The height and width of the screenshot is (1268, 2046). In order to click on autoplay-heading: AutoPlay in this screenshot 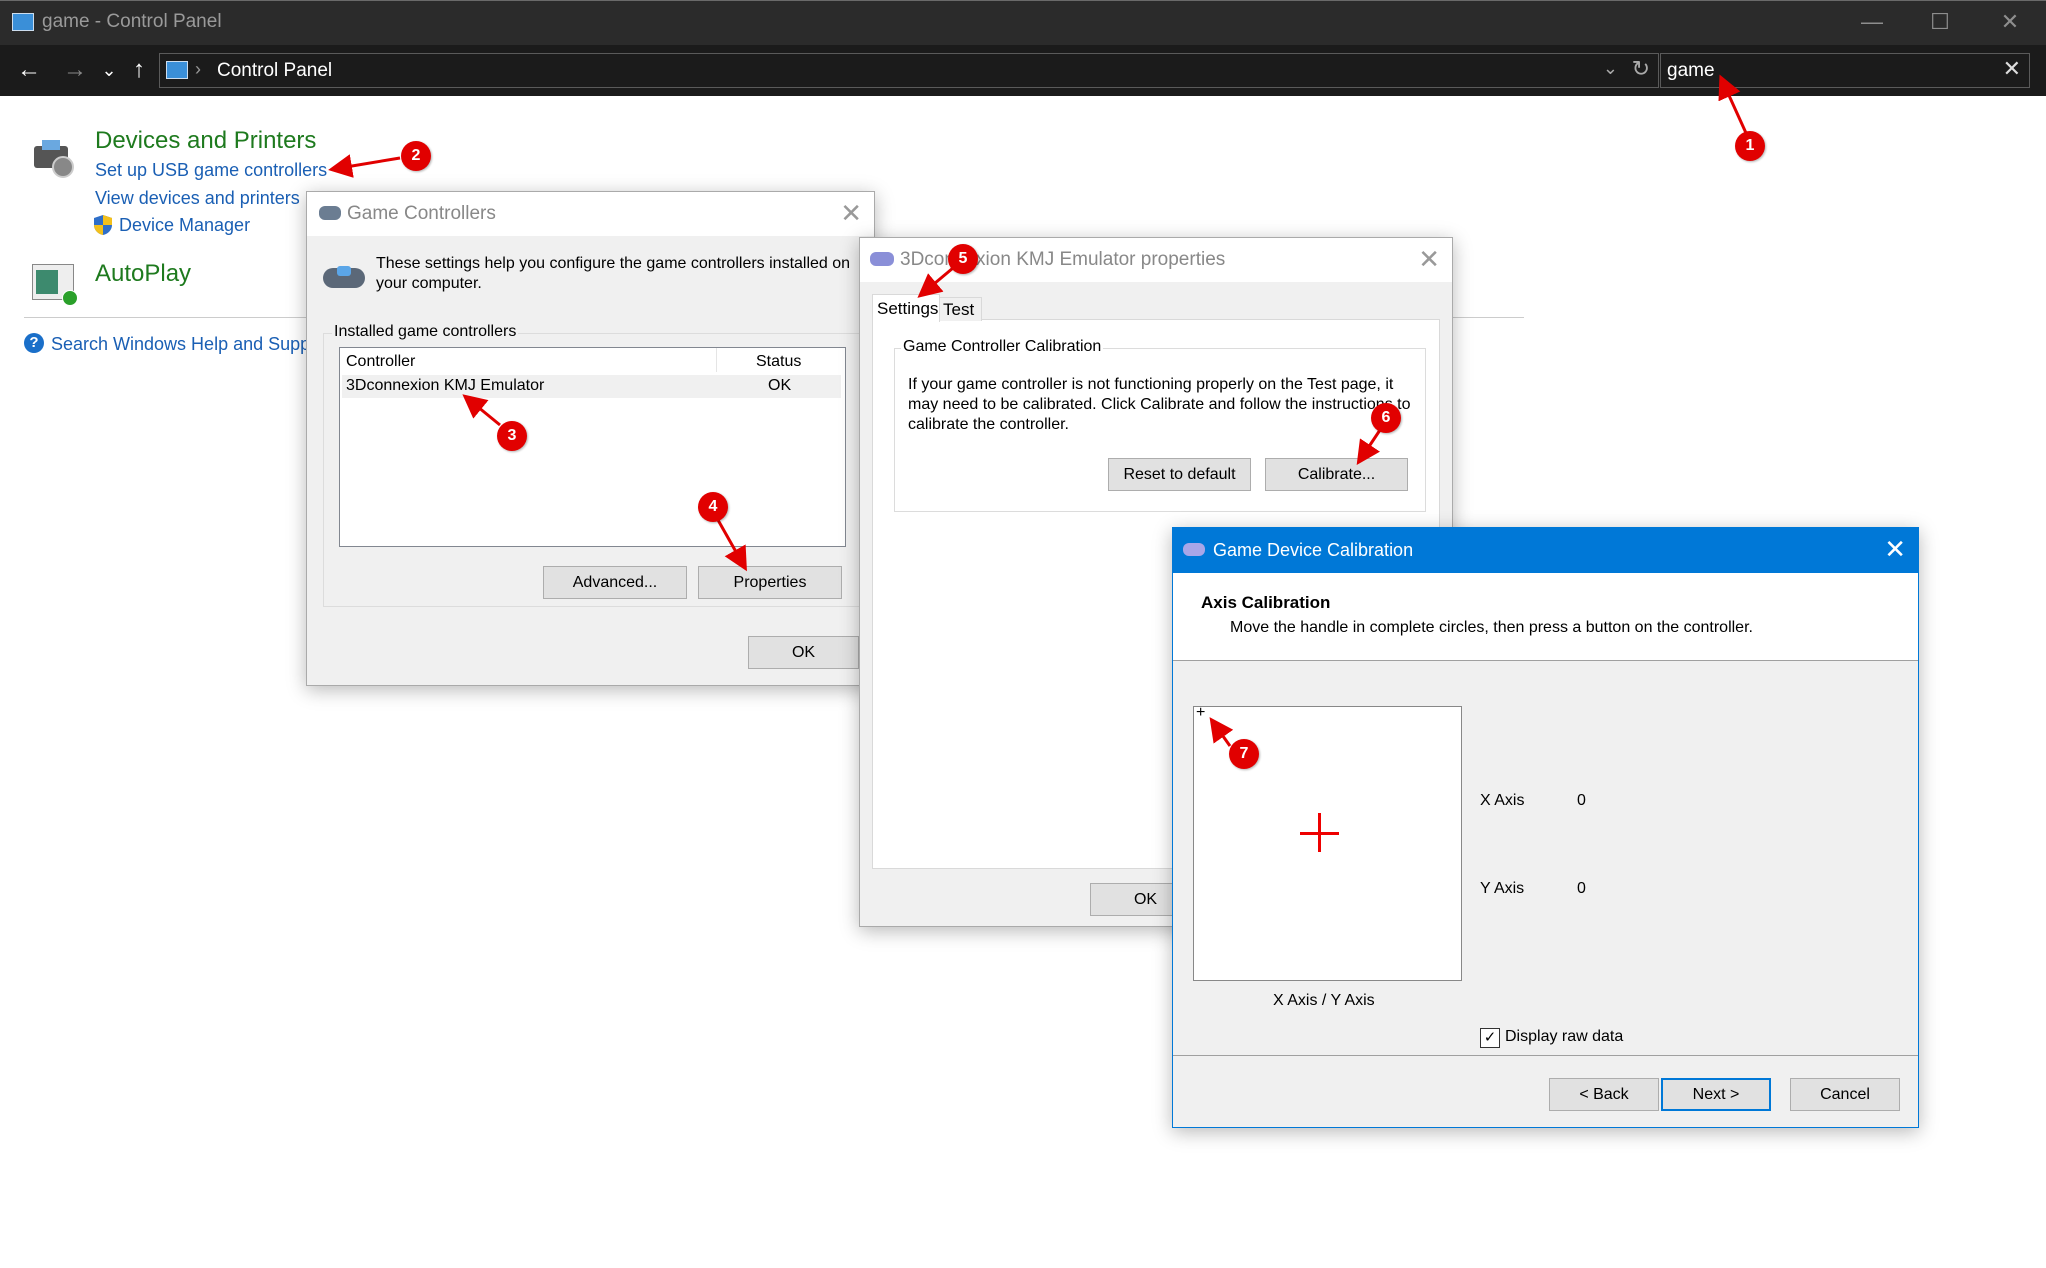, I will do `click(143, 274)`.